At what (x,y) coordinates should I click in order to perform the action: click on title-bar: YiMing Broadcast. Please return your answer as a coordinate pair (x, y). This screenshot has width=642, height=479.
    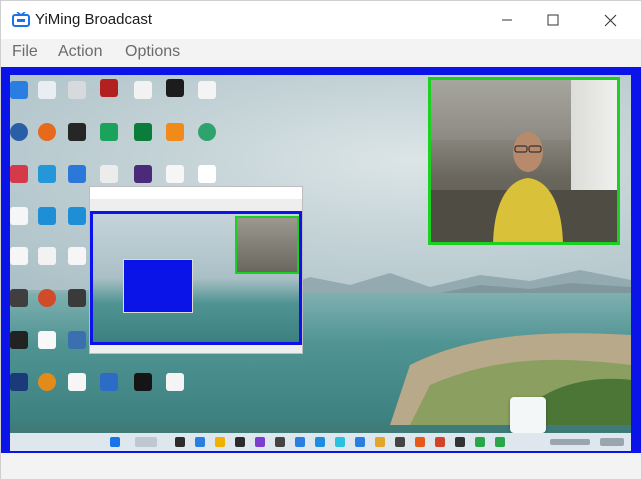
    Looking at the image, I should click on (321, 20).